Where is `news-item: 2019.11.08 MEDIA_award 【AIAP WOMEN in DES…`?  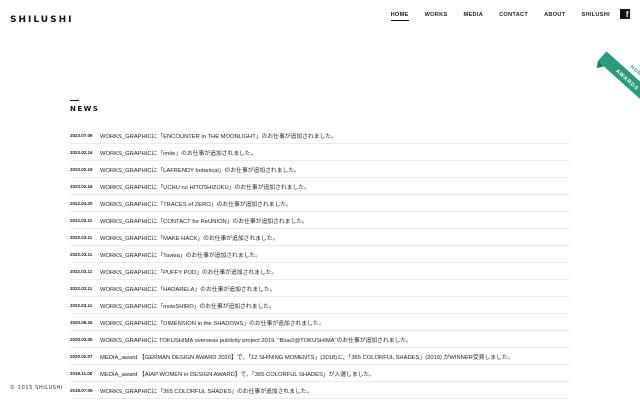 news-item: 2019.11.08 MEDIA_award 【AIAP WOMEN in DES… is located at coordinates (320, 373).